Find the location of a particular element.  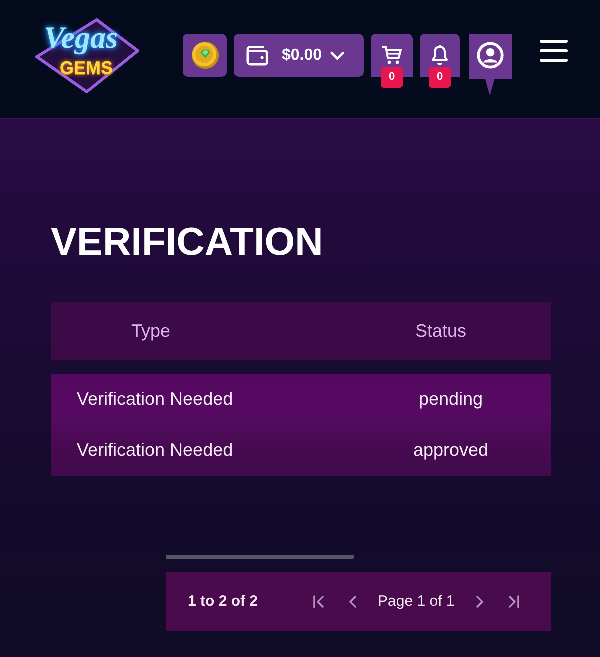

table-cell: approved is located at coordinates (451, 450).